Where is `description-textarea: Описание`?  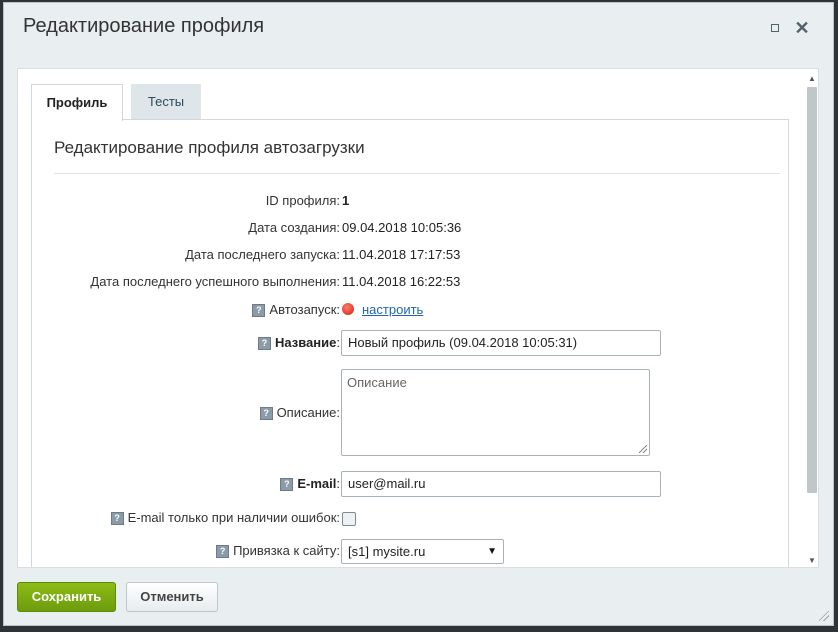 description-textarea: Описание is located at coordinates (495, 412).